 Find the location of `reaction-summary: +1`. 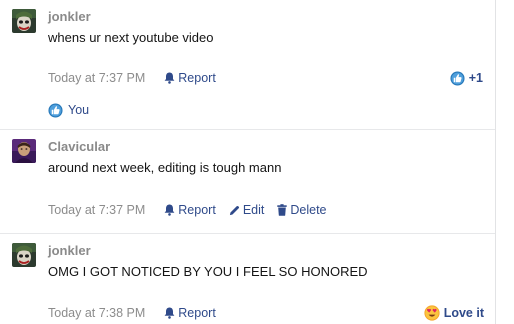

reaction-summary: +1 is located at coordinates (466, 78).